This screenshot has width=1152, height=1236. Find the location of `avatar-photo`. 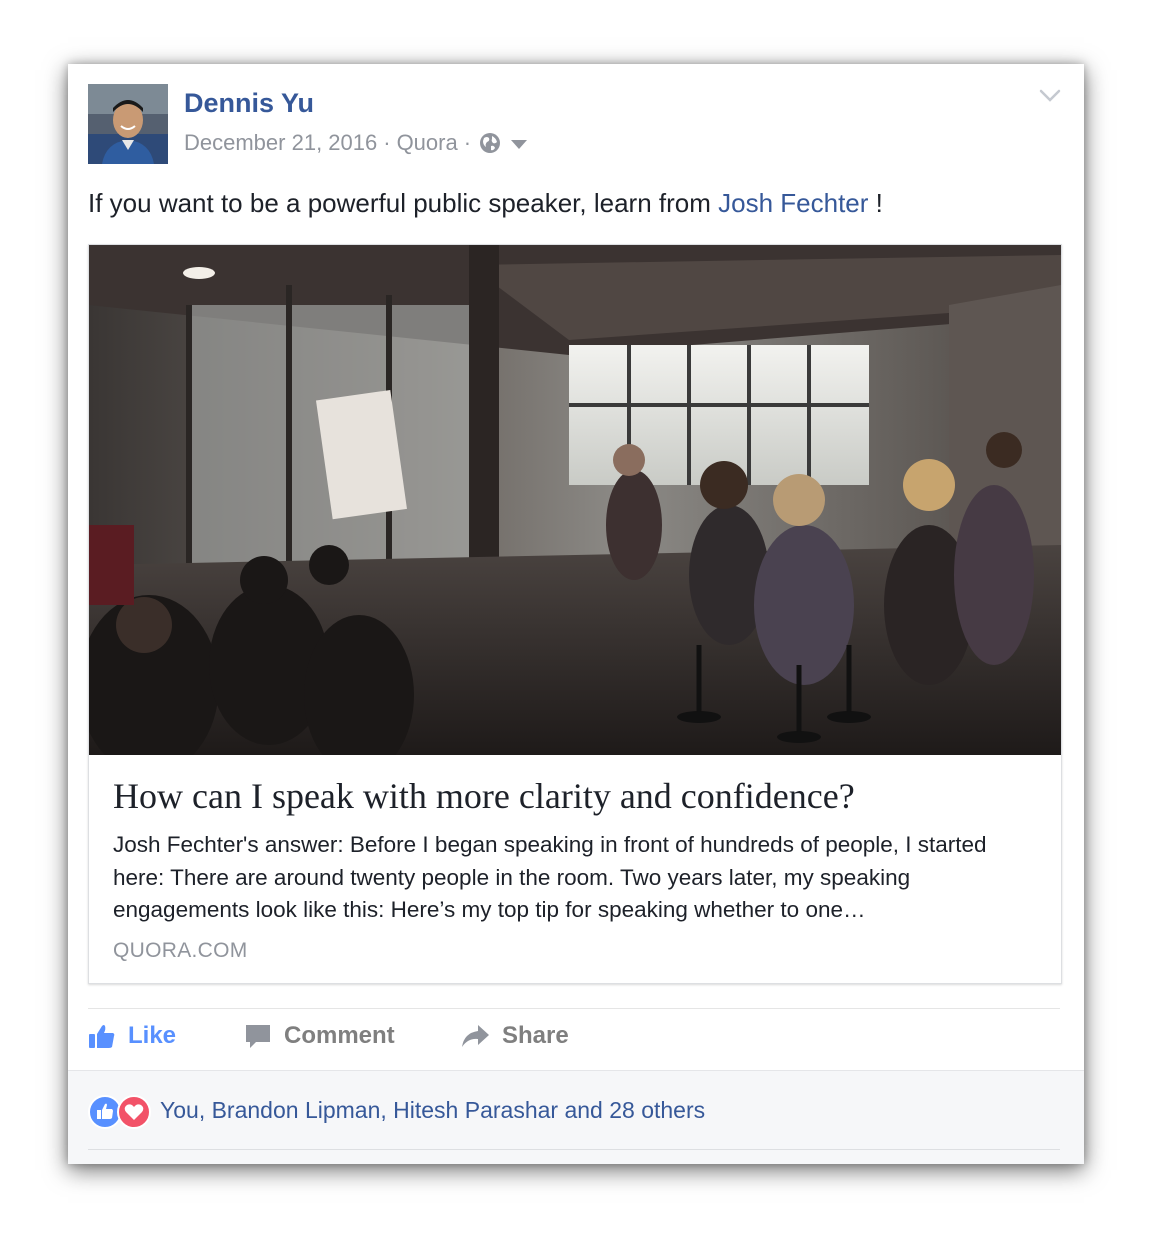

avatar-photo is located at coordinates (128, 124).